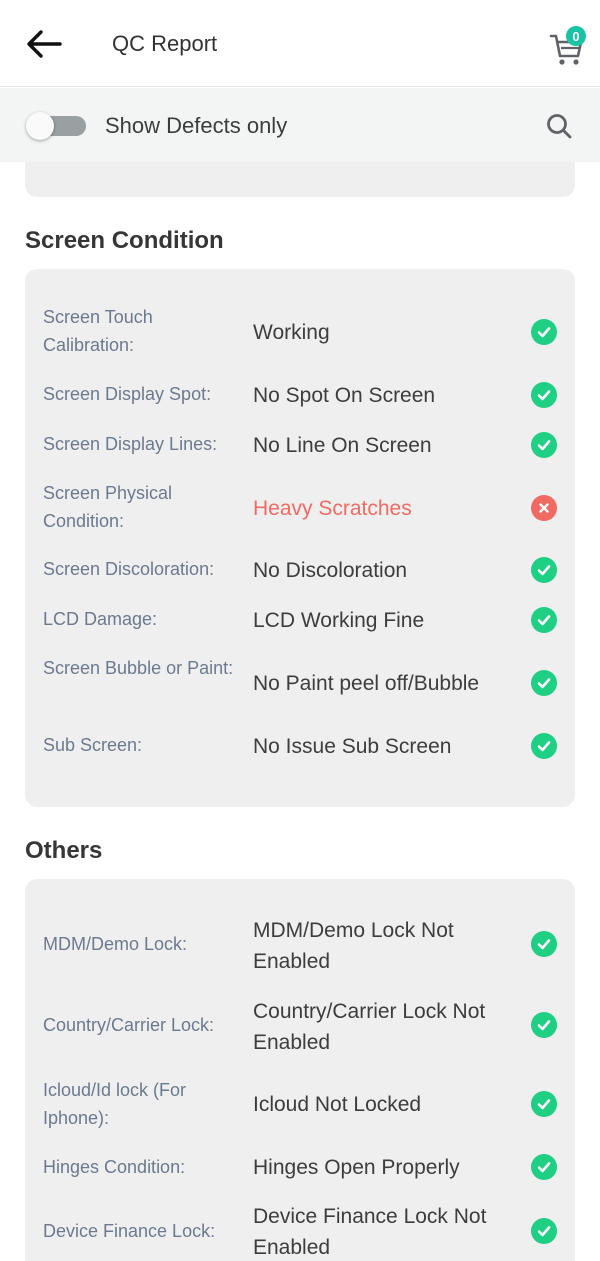  What do you see at coordinates (300, 125) in the screenshot?
I see `filter-bar` at bounding box center [300, 125].